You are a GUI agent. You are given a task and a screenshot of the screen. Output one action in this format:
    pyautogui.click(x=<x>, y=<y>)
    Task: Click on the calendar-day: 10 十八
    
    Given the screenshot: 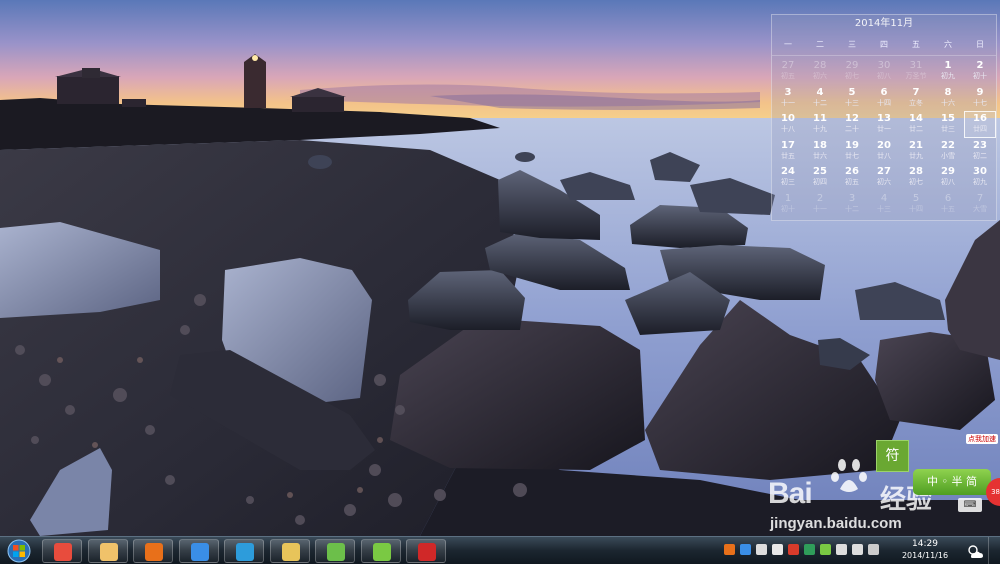 What is the action you would take?
    pyautogui.click(x=788, y=124)
    